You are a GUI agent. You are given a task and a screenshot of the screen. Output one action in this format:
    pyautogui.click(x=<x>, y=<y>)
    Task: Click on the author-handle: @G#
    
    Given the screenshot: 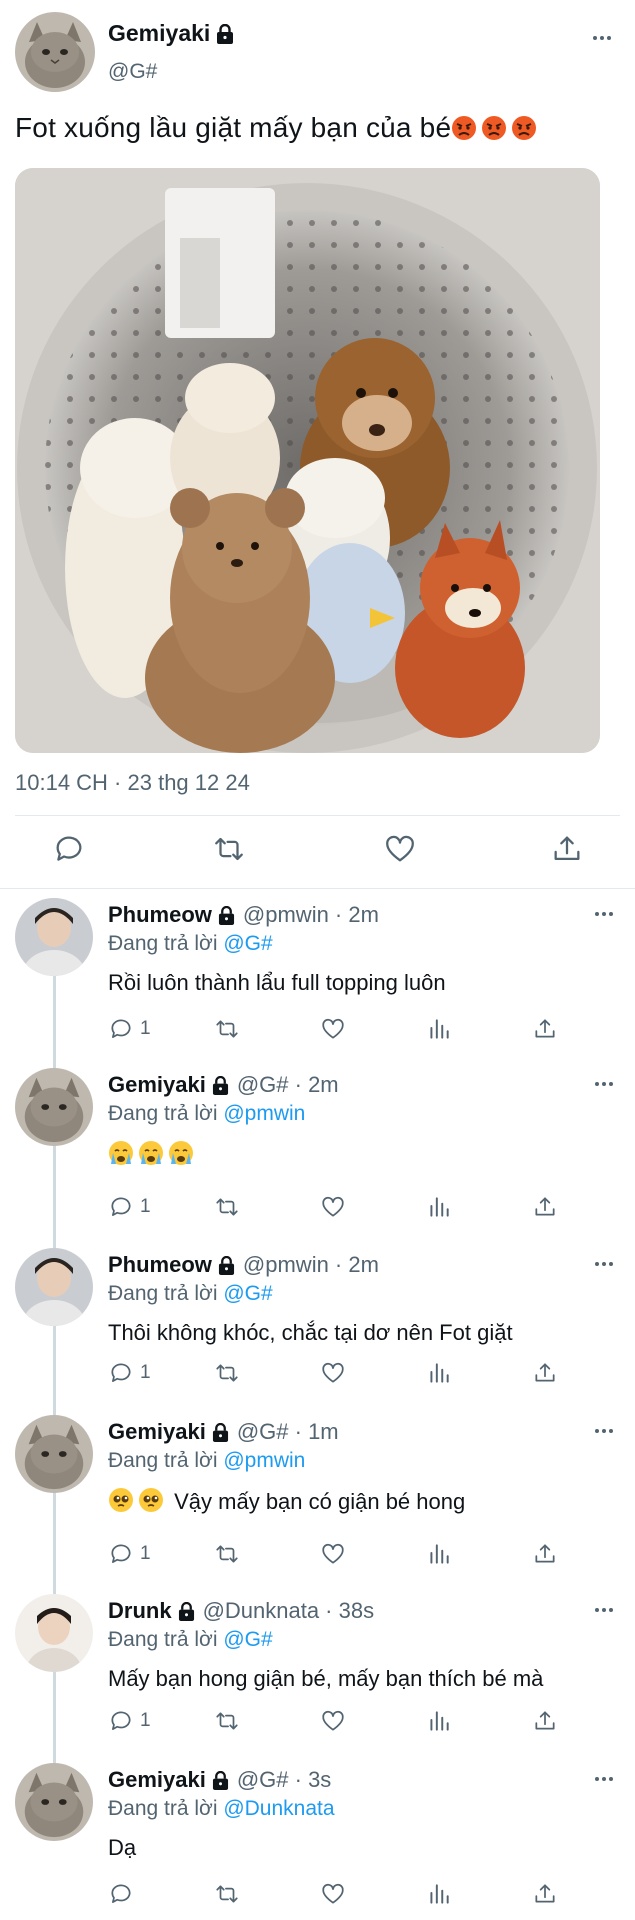 What is the action you would take?
    pyautogui.click(x=133, y=71)
    